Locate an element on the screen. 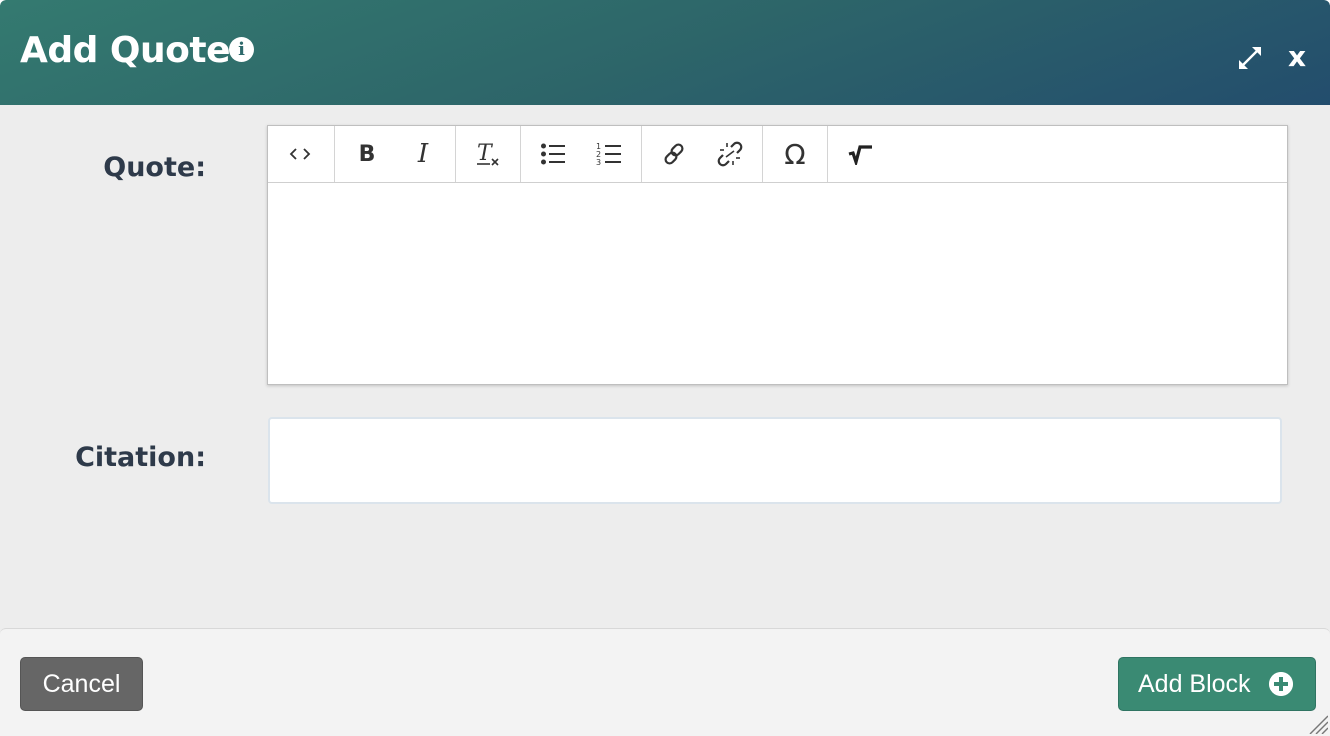 The width and height of the screenshot is (1330, 736). bulleted-list-icon is located at coordinates (553, 154).